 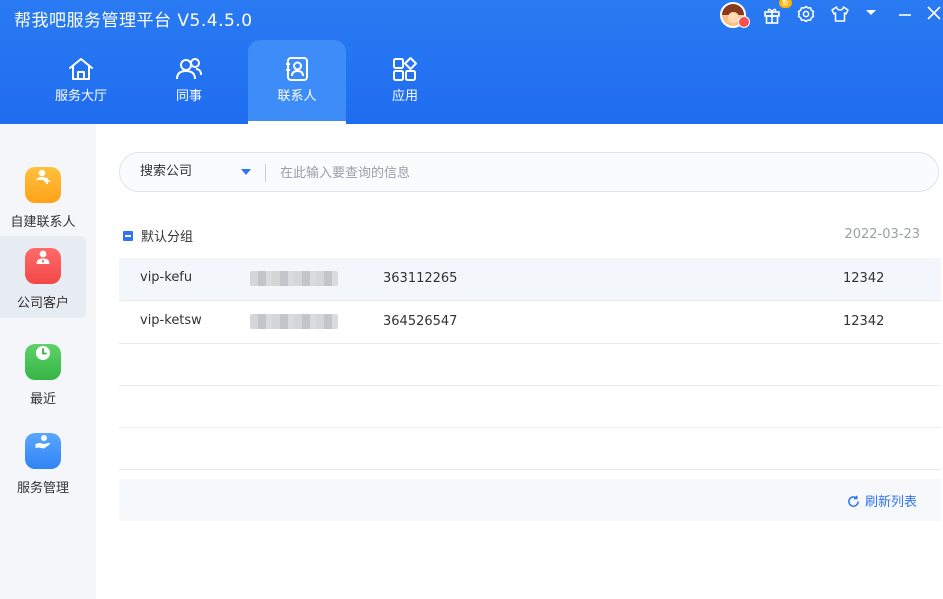 I want to click on home-icon, so click(x=81, y=69).